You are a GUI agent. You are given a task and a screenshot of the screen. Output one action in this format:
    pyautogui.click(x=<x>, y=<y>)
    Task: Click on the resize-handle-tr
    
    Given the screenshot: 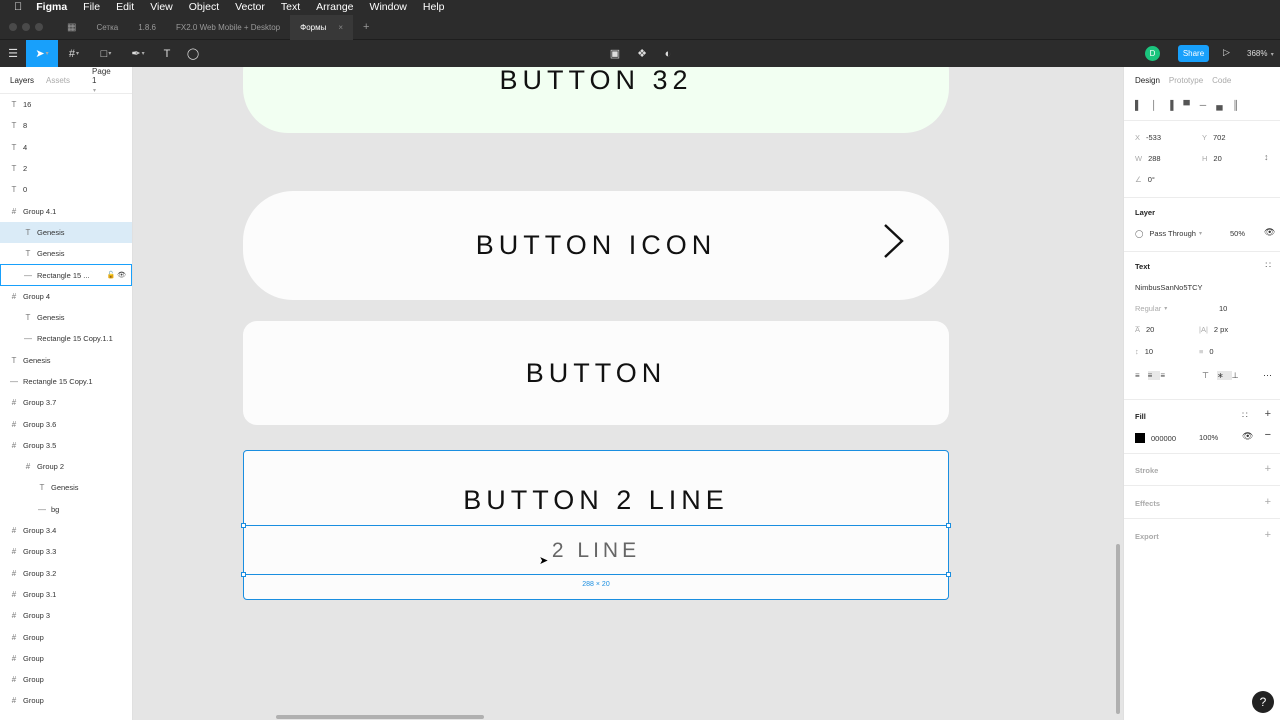 What is the action you would take?
    pyautogui.click(x=948, y=525)
    